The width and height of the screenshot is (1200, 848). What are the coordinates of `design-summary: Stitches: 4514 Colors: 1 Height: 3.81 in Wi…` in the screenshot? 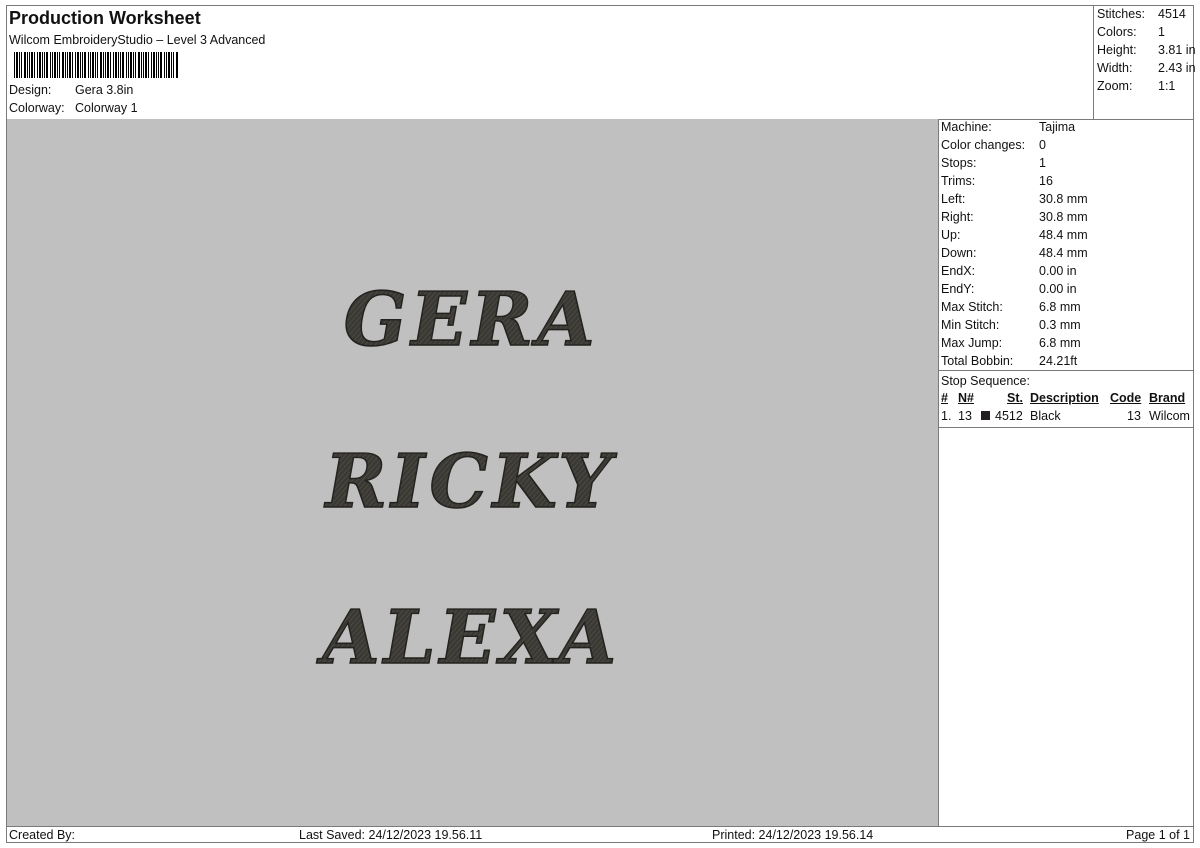 It's located at (1144, 62).